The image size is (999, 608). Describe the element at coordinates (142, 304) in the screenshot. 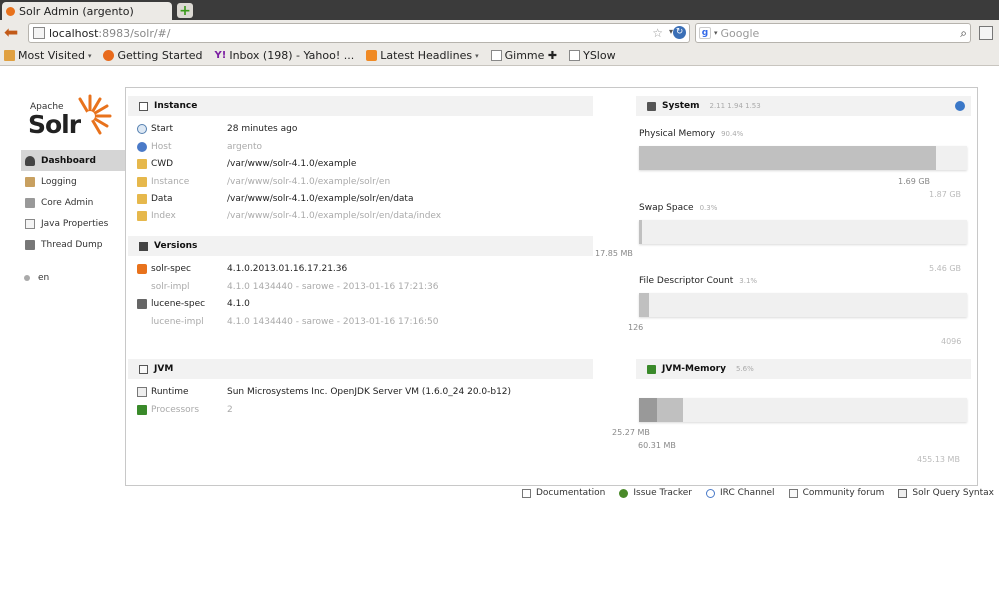

I see `lucene-icon` at that location.